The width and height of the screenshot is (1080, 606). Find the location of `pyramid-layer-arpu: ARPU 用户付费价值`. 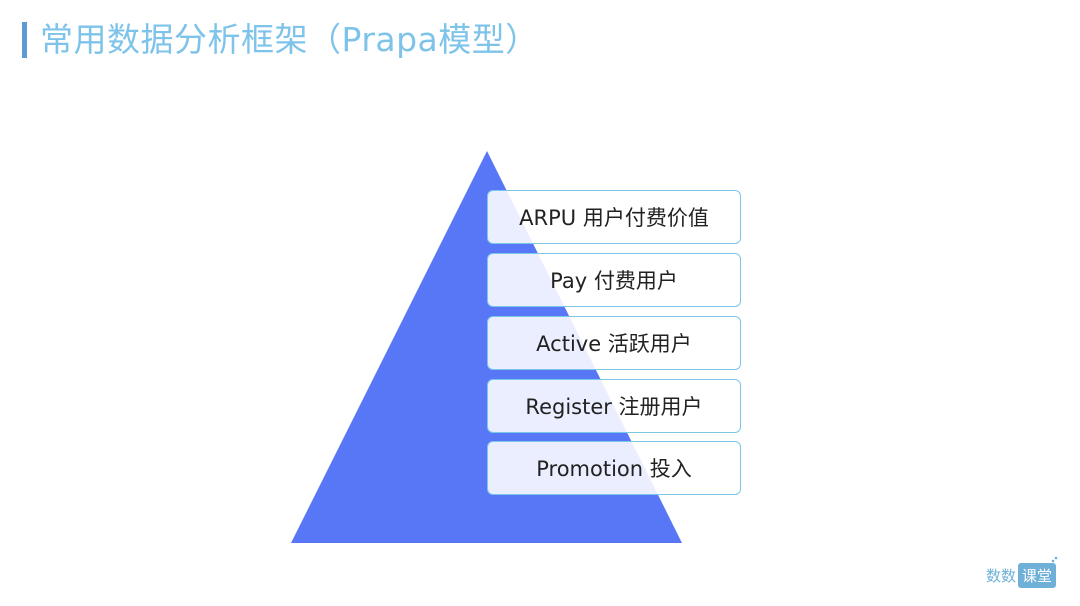

pyramid-layer-arpu: ARPU 用户付费价值 is located at coordinates (614, 217).